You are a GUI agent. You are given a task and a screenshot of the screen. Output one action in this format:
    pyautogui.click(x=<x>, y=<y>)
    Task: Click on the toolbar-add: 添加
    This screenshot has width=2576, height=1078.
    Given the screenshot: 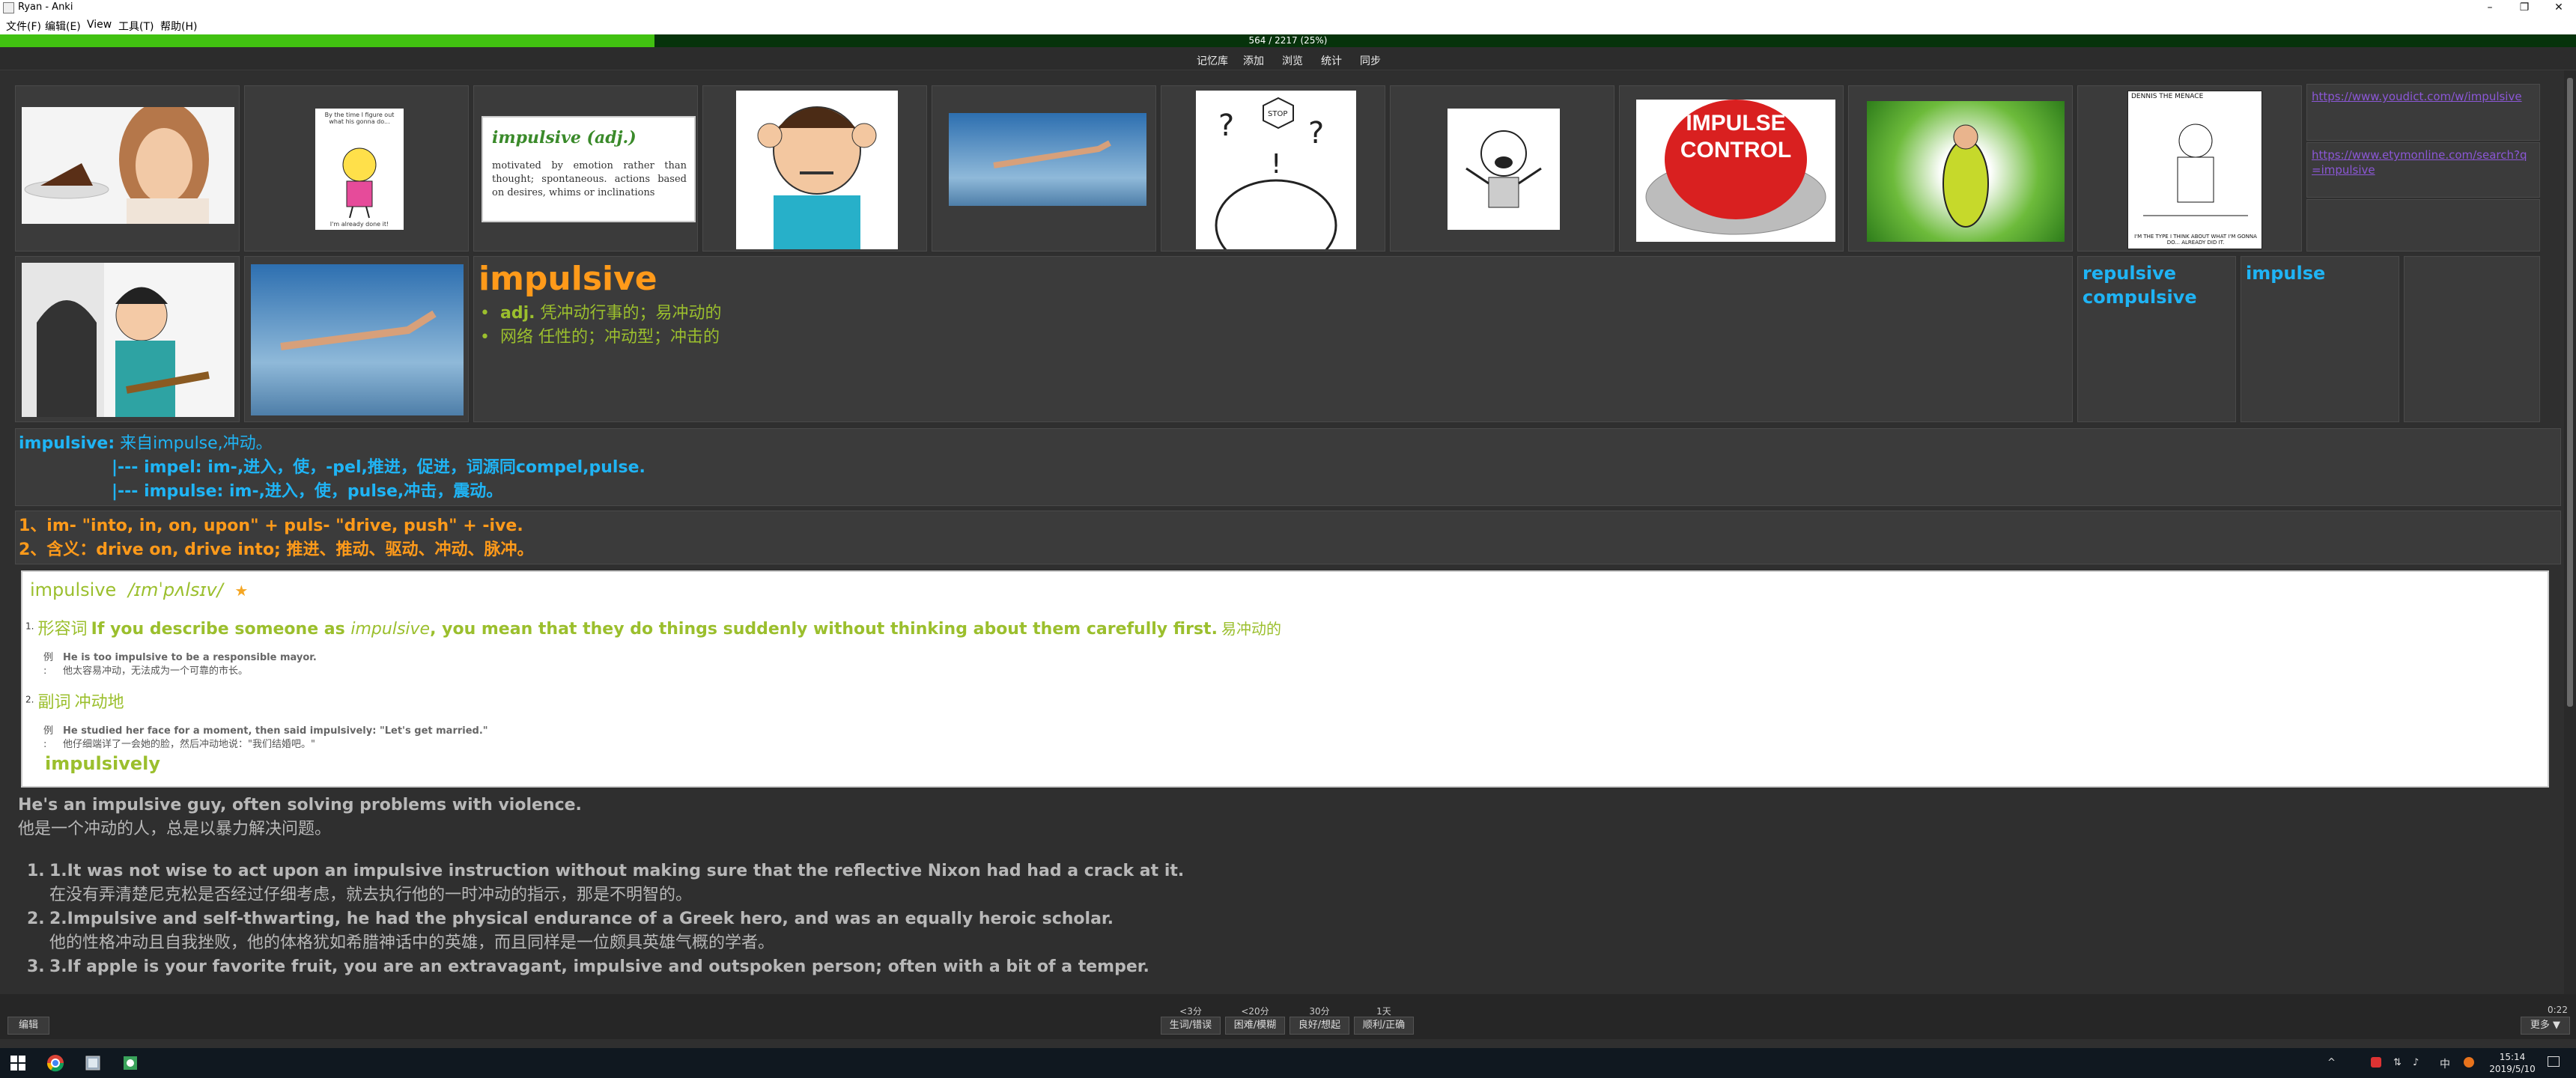 What is the action you would take?
    pyautogui.click(x=1253, y=60)
    